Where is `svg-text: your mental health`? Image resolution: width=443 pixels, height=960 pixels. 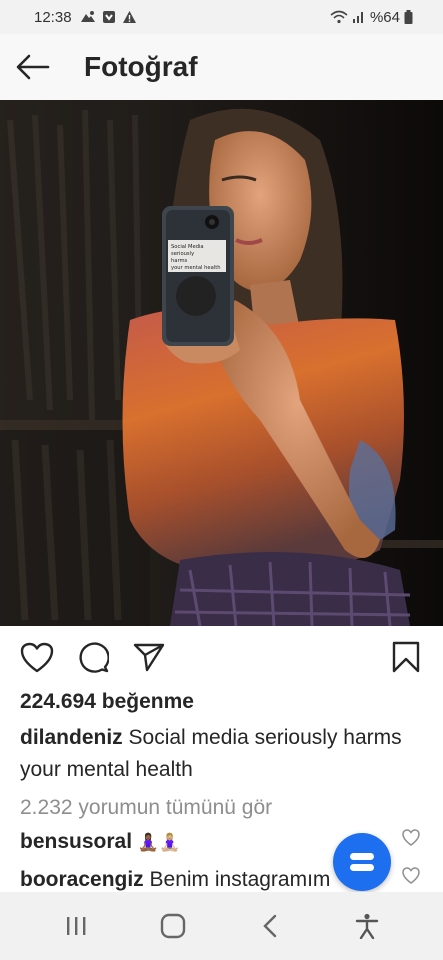
svg-text: your mental health is located at coordinates (196, 268).